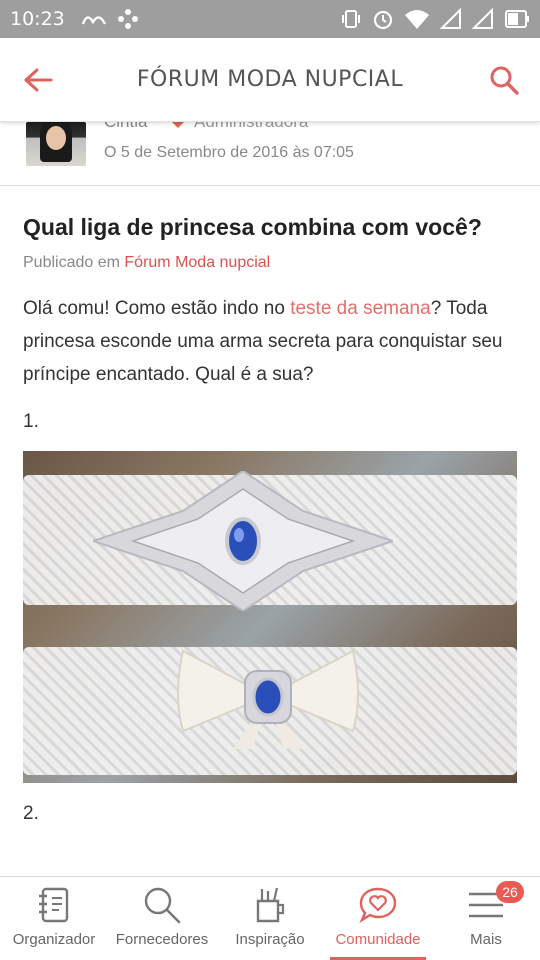 The image size is (540, 960). What do you see at coordinates (162, 939) in the screenshot?
I see `nav-label-fornecedores: Fornecedores` at bounding box center [162, 939].